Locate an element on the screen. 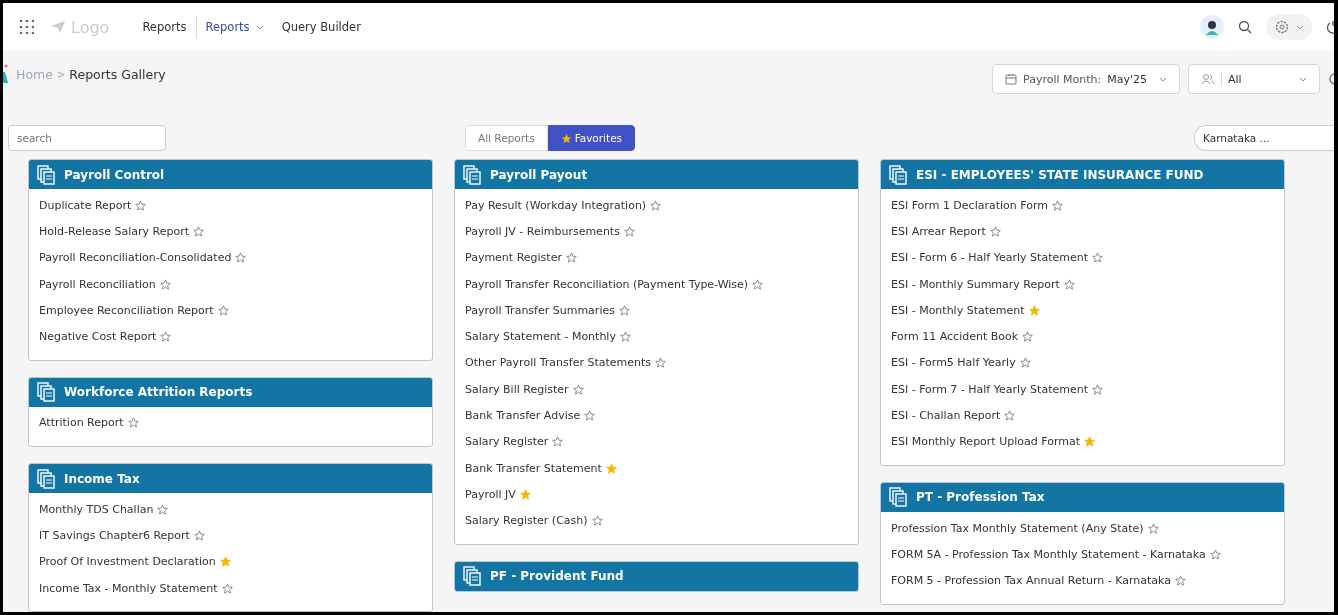 This screenshot has width=1338, height=615. paper-plane-icon is located at coordinates (58, 27).